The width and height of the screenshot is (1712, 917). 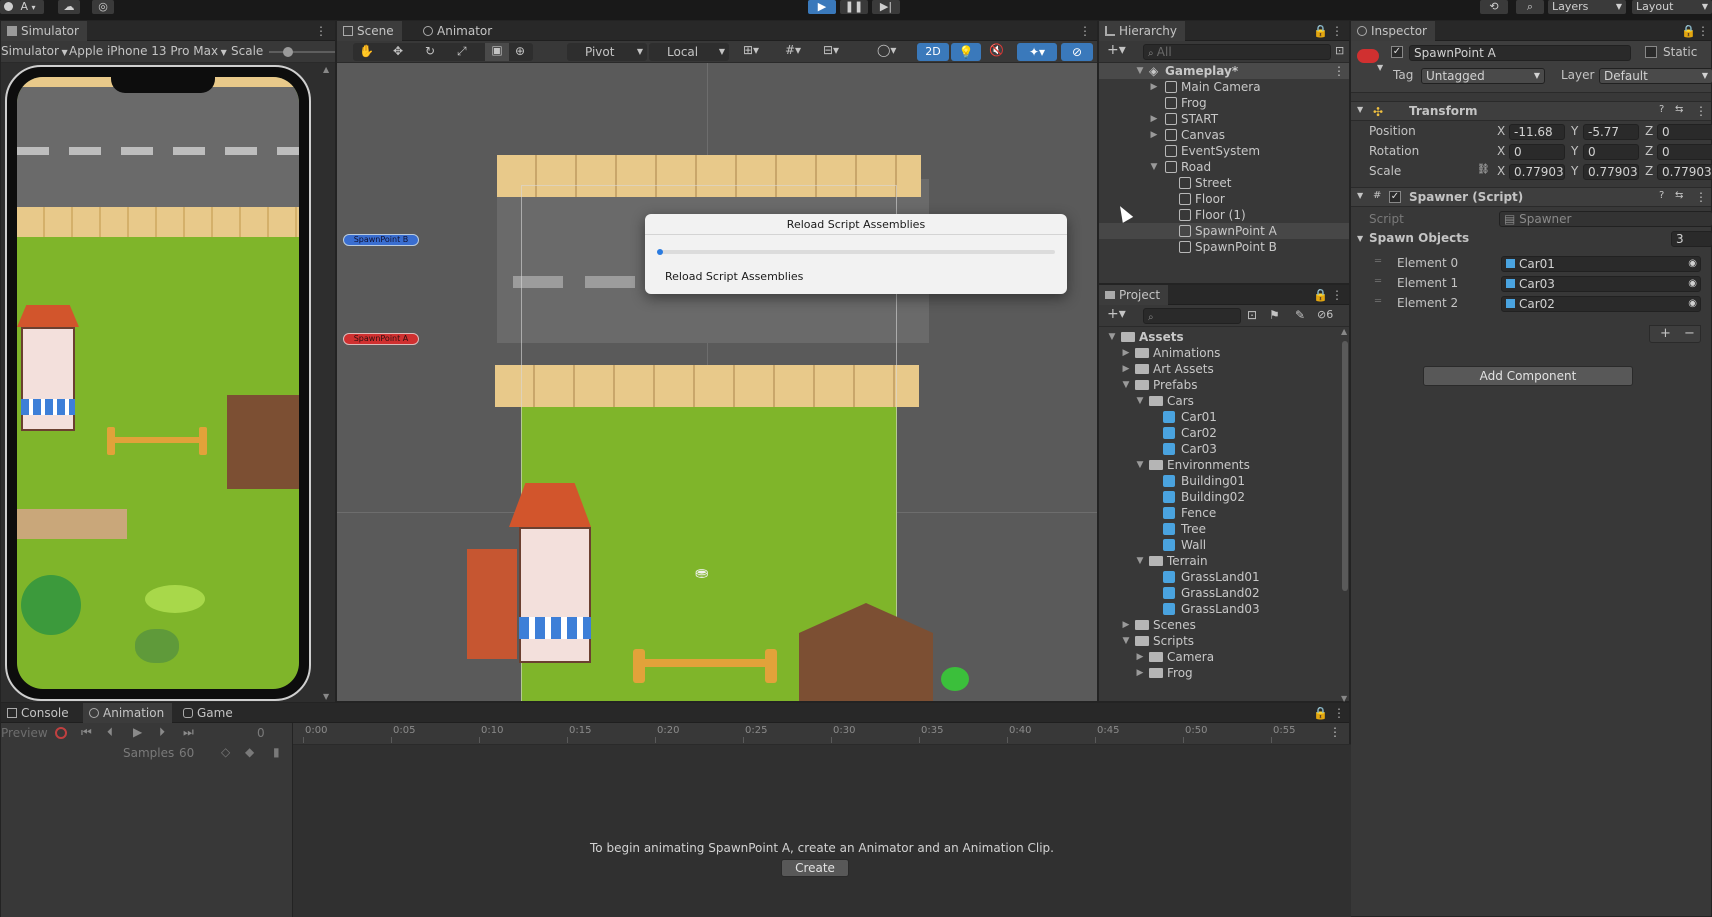 What do you see at coordinates (1684, 152) in the screenshot?
I see `rotation-z-input: 0` at bounding box center [1684, 152].